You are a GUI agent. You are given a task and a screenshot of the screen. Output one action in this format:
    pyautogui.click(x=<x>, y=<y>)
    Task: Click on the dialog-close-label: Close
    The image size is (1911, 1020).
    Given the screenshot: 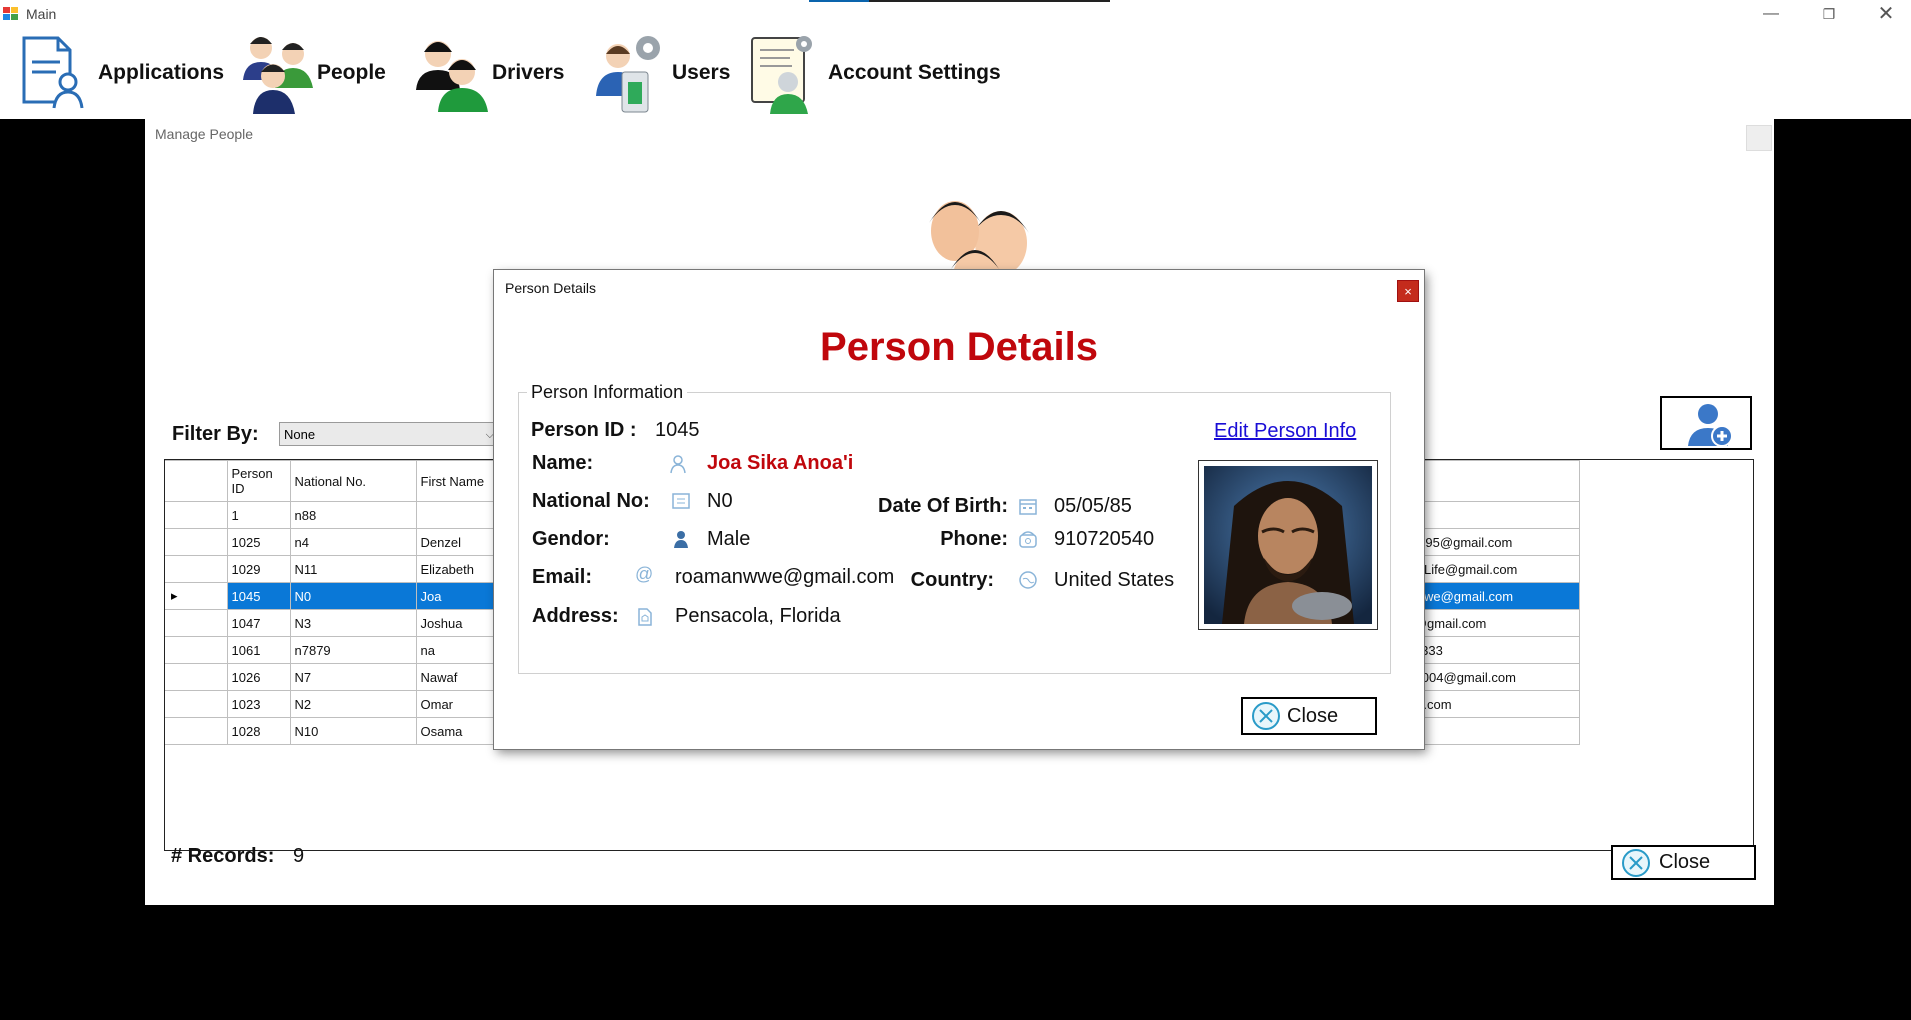 What is the action you would take?
    pyautogui.click(x=1313, y=715)
    